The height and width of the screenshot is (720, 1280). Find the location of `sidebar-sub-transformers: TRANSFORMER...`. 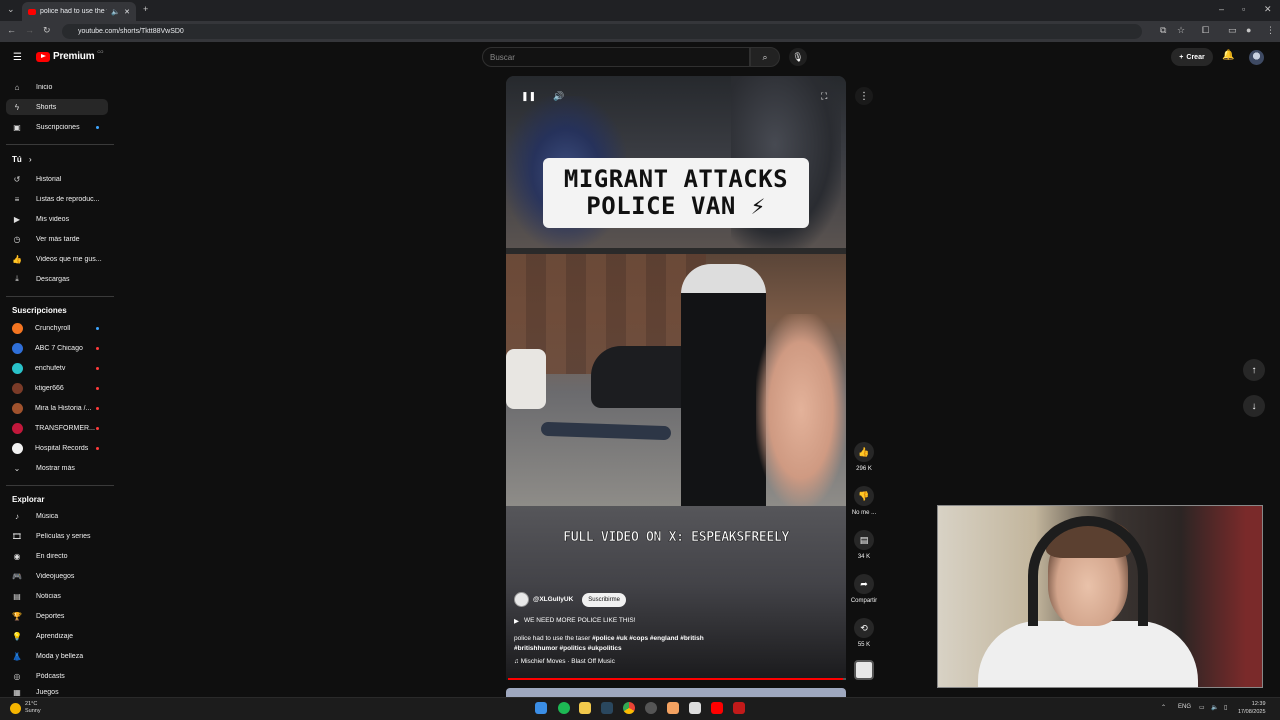

sidebar-sub-transformers: TRANSFORMER... is located at coordinates (57, 428).